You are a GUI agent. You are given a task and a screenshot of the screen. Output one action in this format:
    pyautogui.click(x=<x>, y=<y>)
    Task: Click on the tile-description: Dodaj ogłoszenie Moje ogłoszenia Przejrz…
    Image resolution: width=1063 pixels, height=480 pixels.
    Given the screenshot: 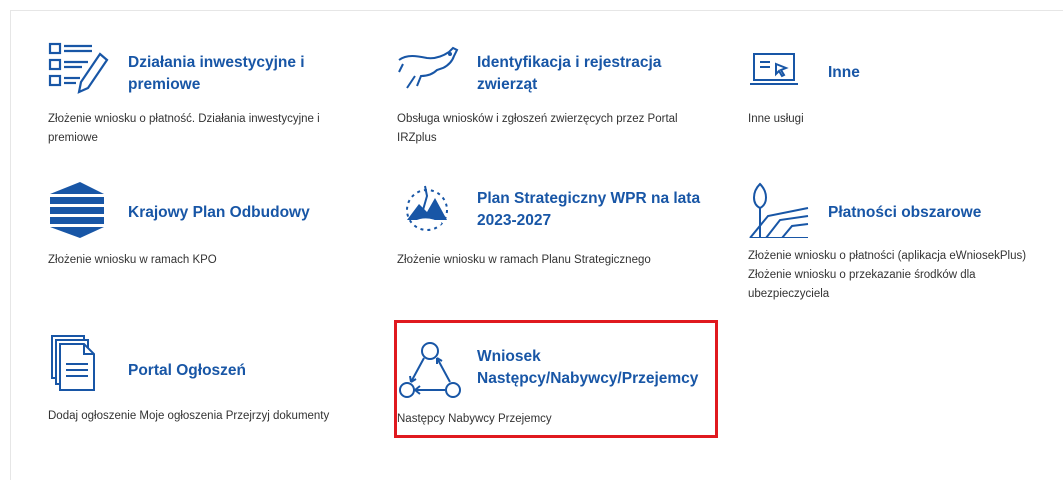 What is the action you would take?
    pyautogui.click(x=189, y=416)
    